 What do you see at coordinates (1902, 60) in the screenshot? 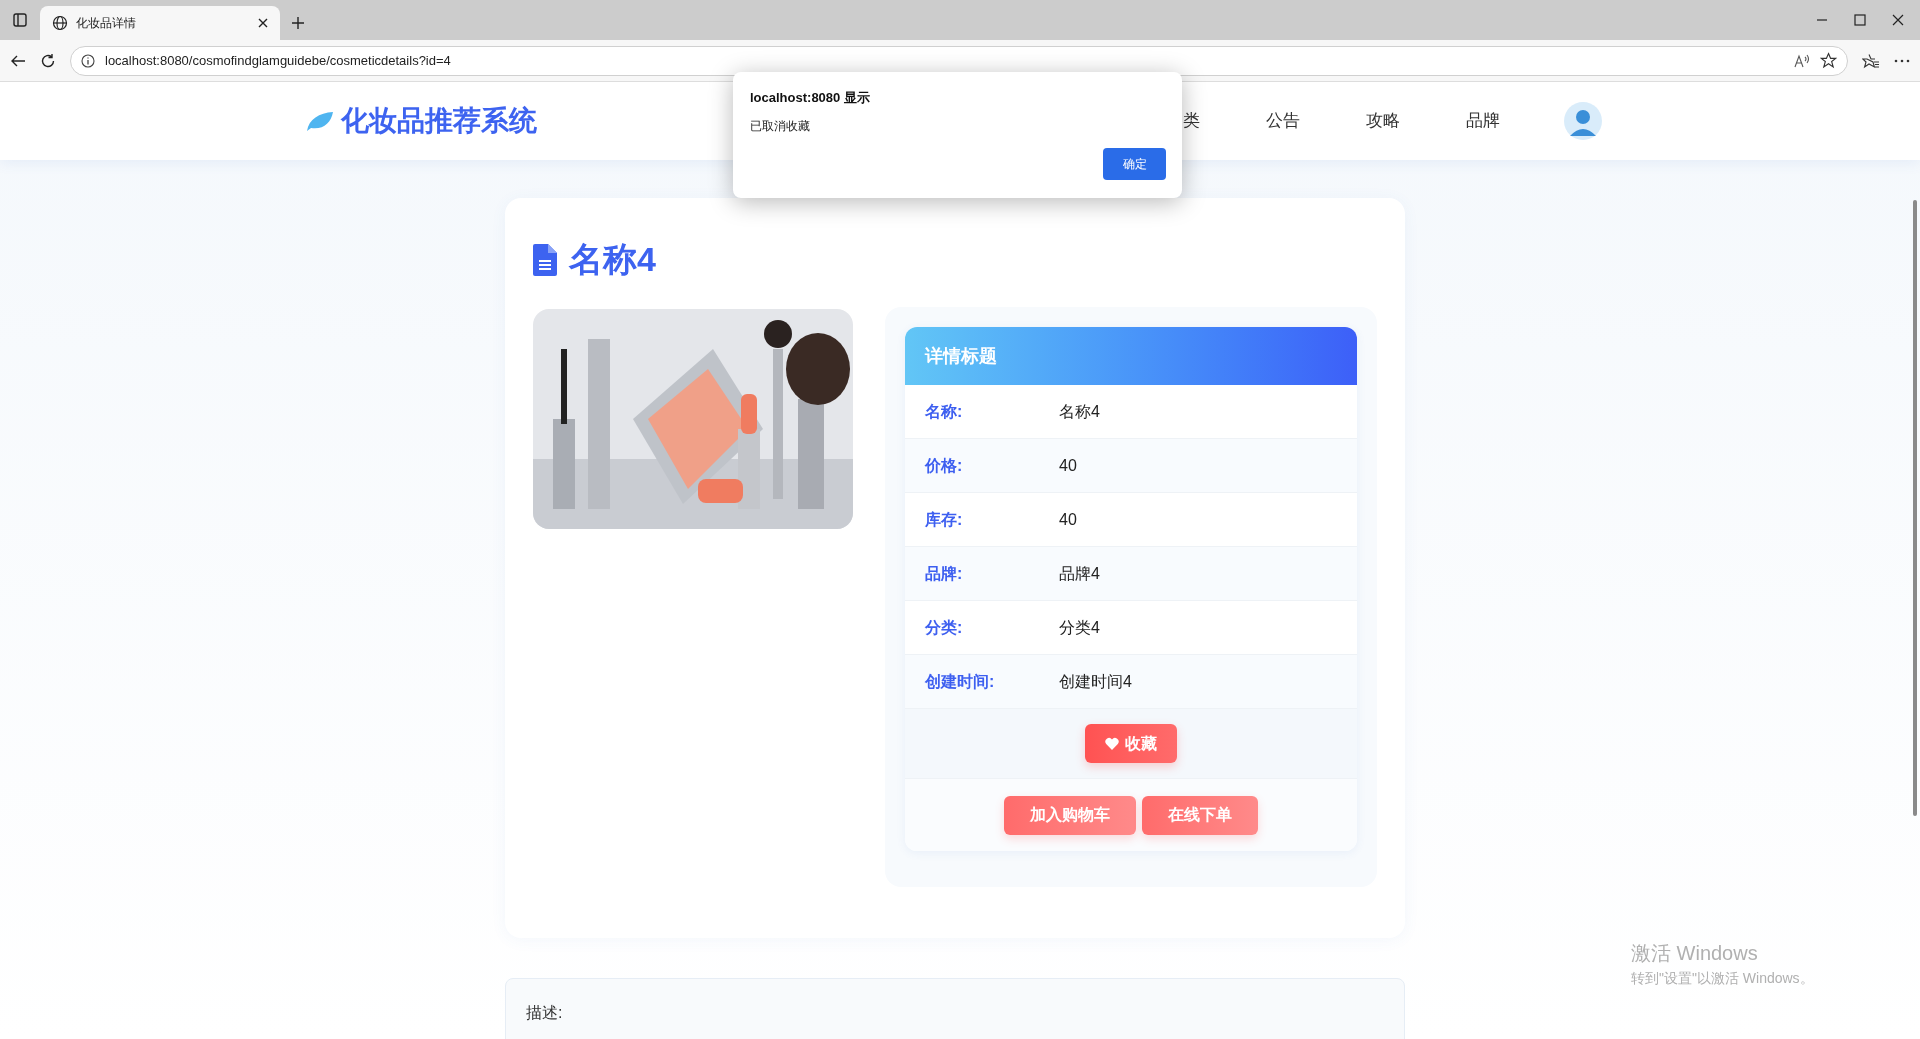
I see `more-icon` at bounding box center [1902, 60].